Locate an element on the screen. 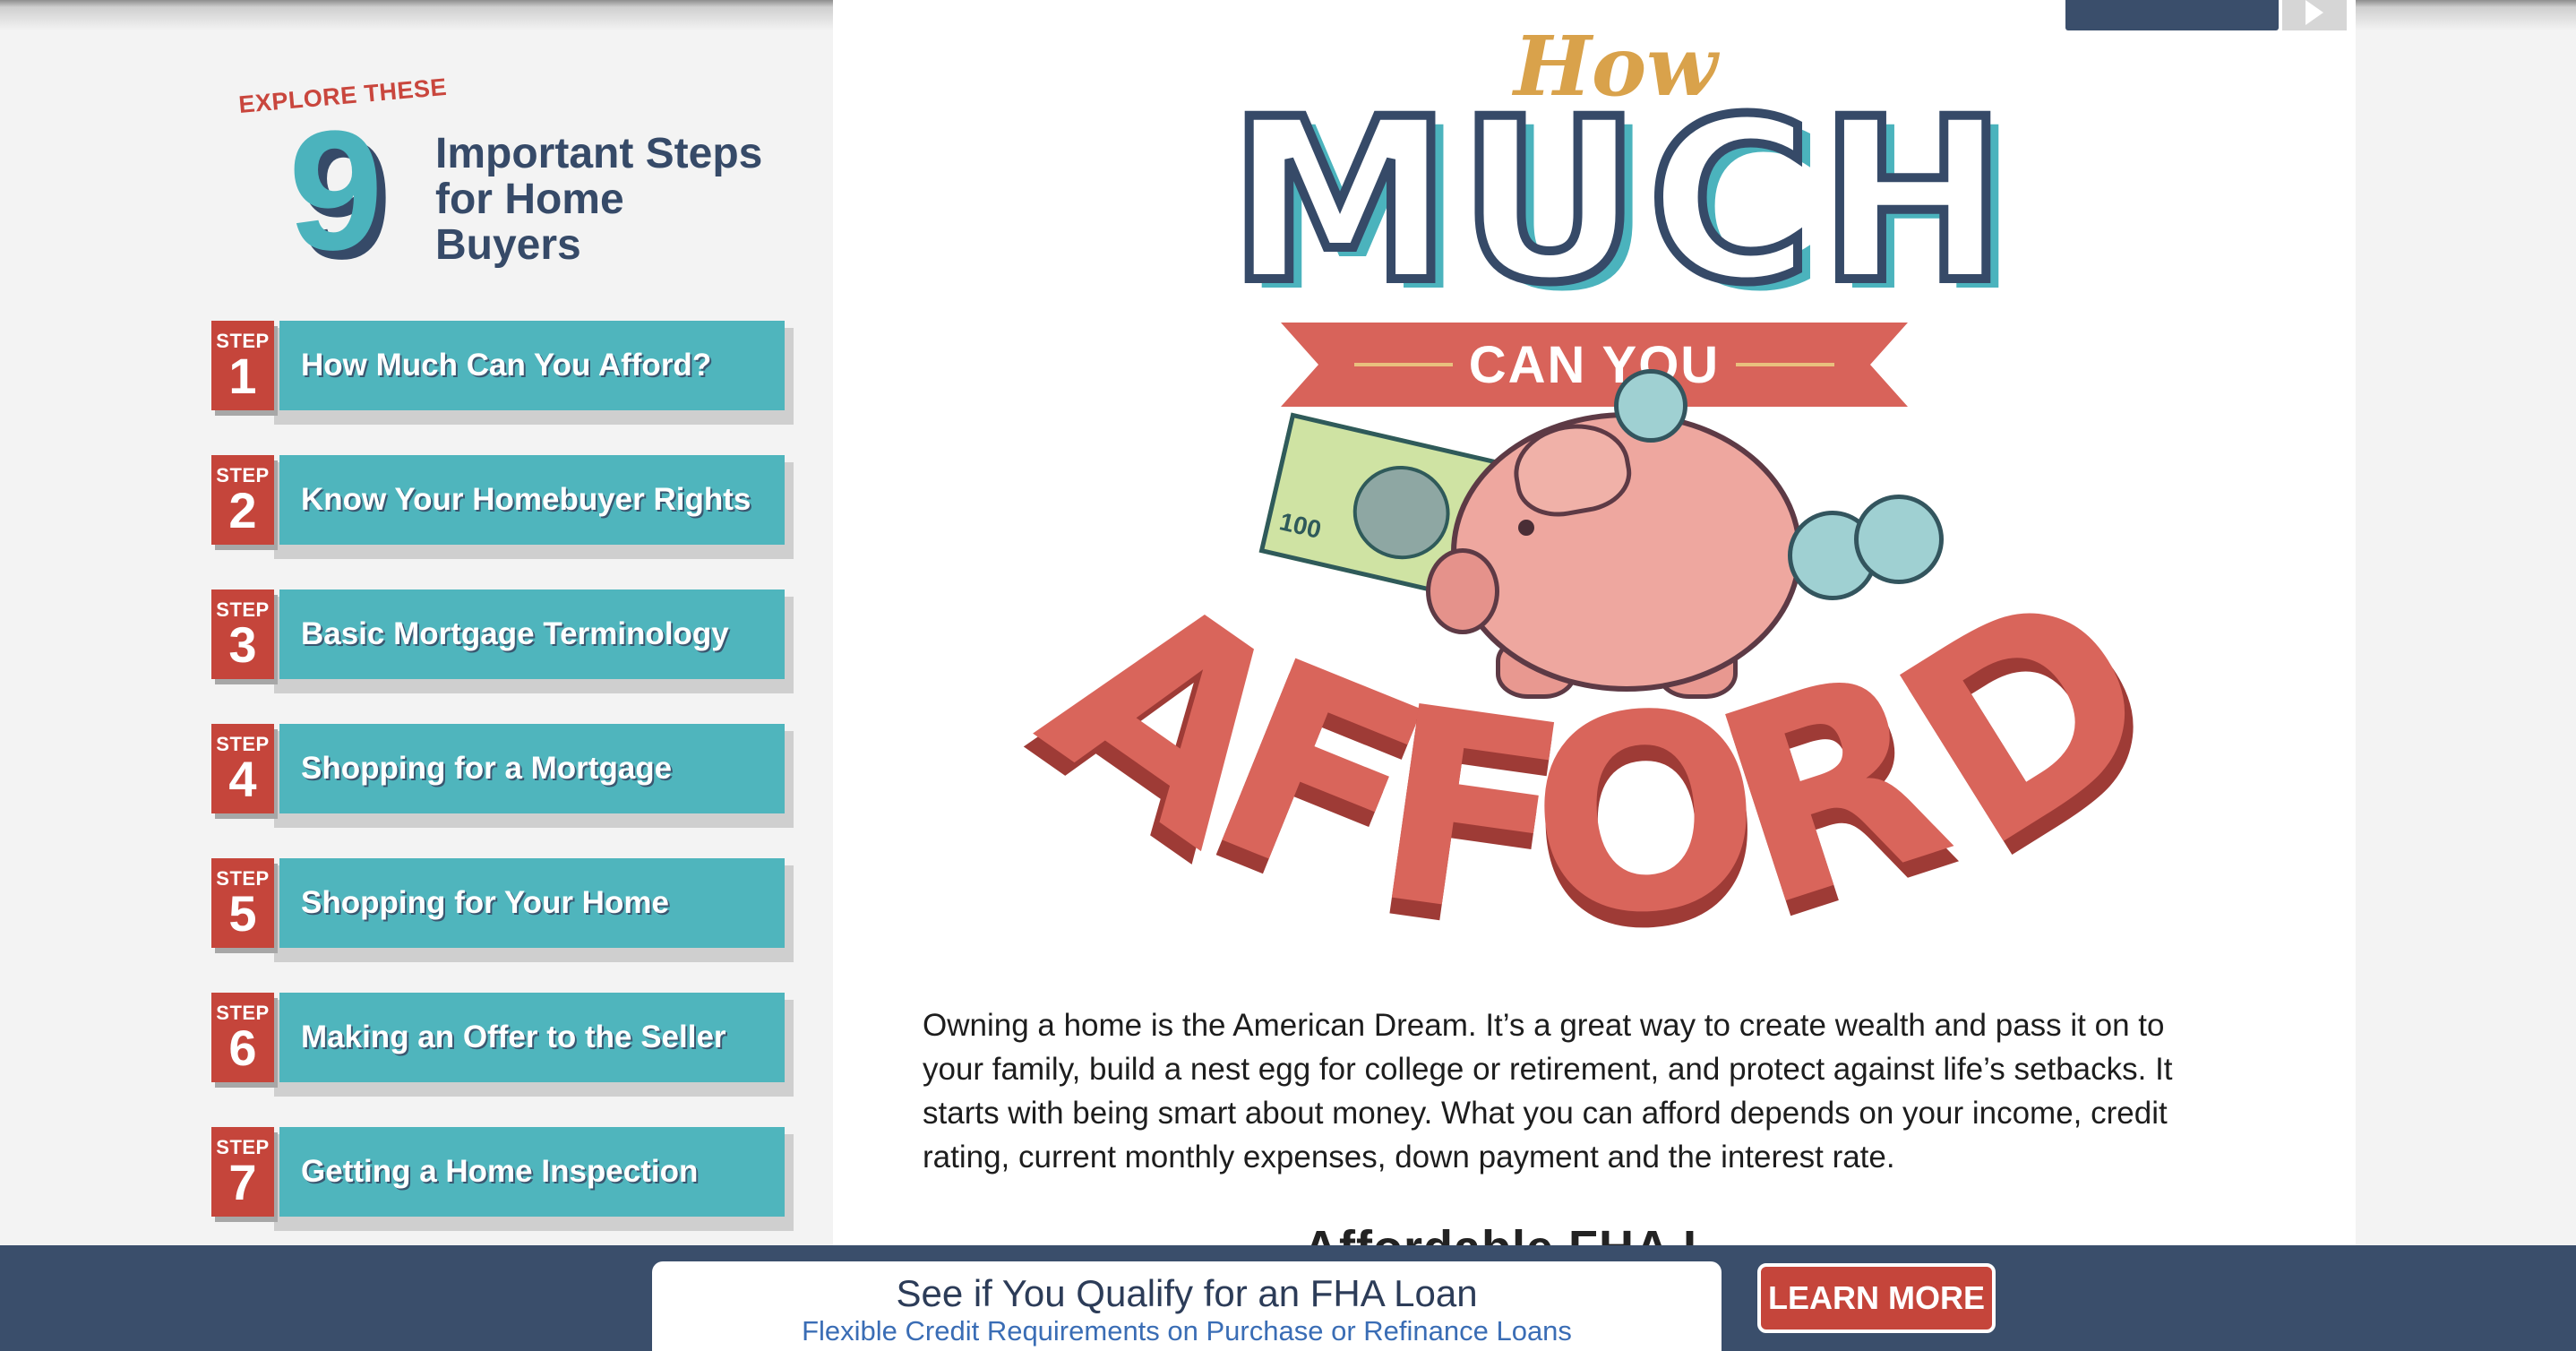  chevron-right-icon is located at coordinates (2314, 15).